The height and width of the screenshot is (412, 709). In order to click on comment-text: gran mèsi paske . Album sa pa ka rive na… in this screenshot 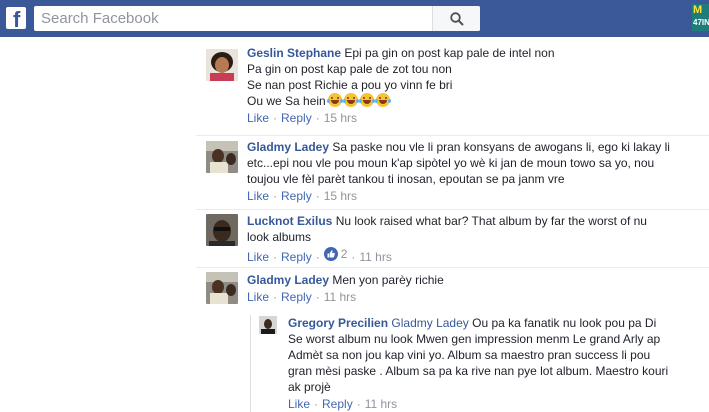, I will do `click(478, 371)`.